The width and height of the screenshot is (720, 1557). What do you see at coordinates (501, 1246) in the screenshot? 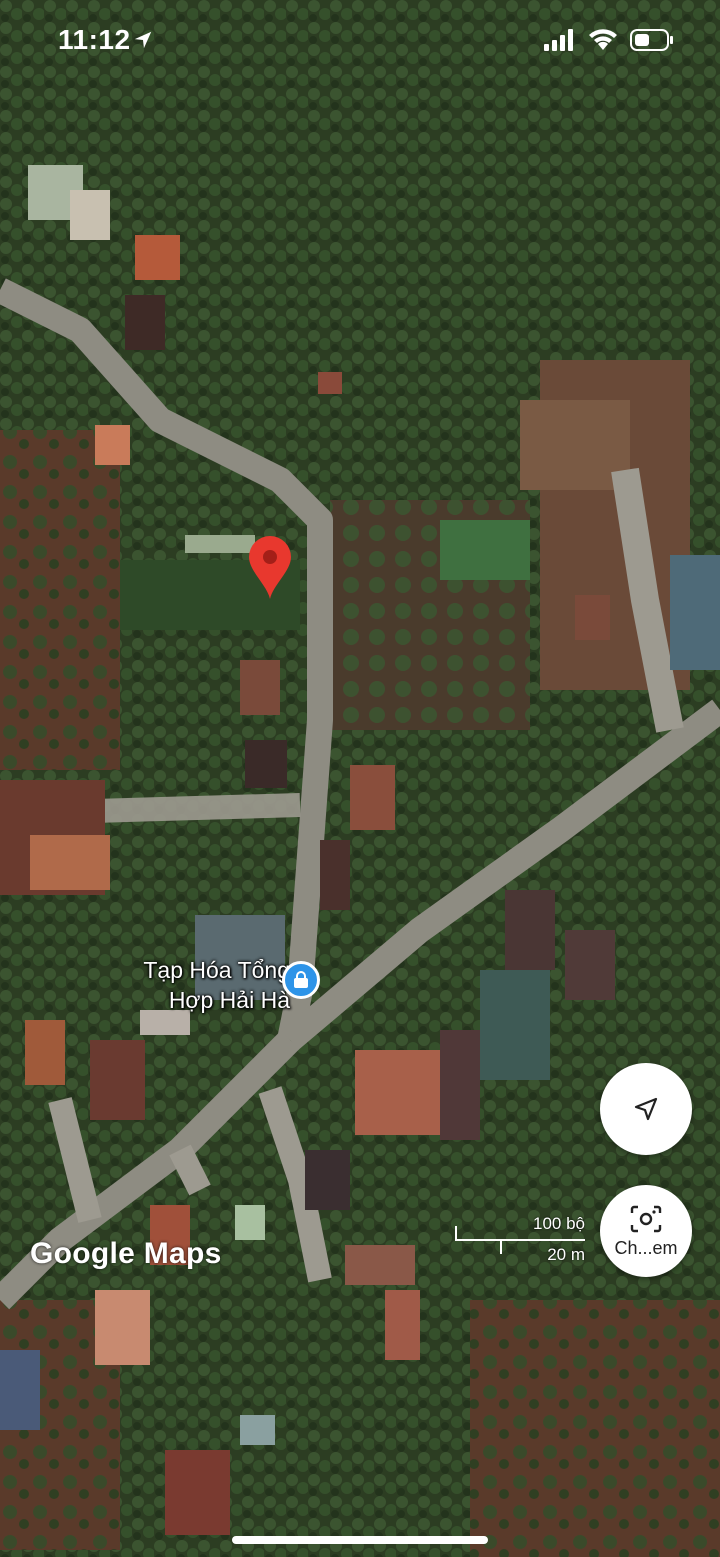
I see `scale-tick` at bounding box center [501, 1246].